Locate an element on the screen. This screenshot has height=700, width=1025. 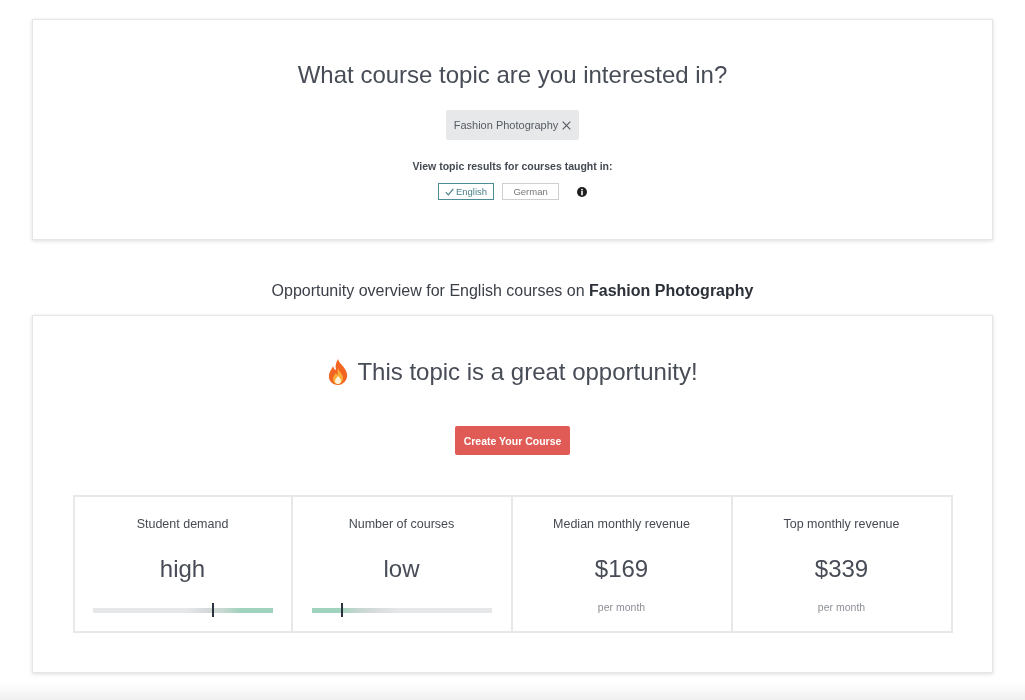
create-course-button: Create Your Course is located at coordinates (512, 440).